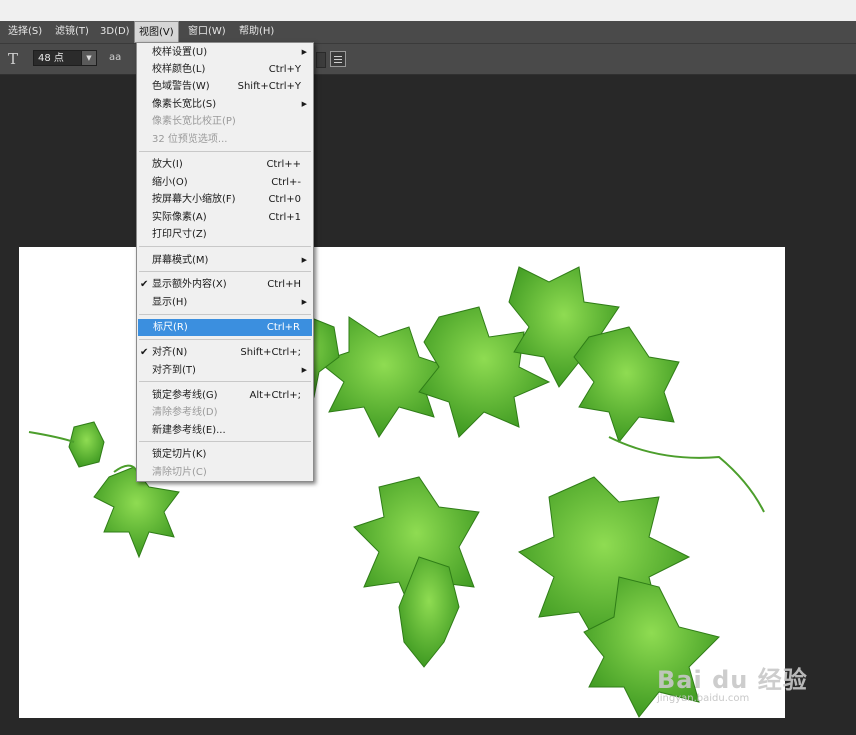 The image size is (856, 735). Describe the element at coordinates (225, 395) in the screenshot. I see `menu-item-lock-guides: 锁定参考线(G) Alt+Ctrl+;` at that location.